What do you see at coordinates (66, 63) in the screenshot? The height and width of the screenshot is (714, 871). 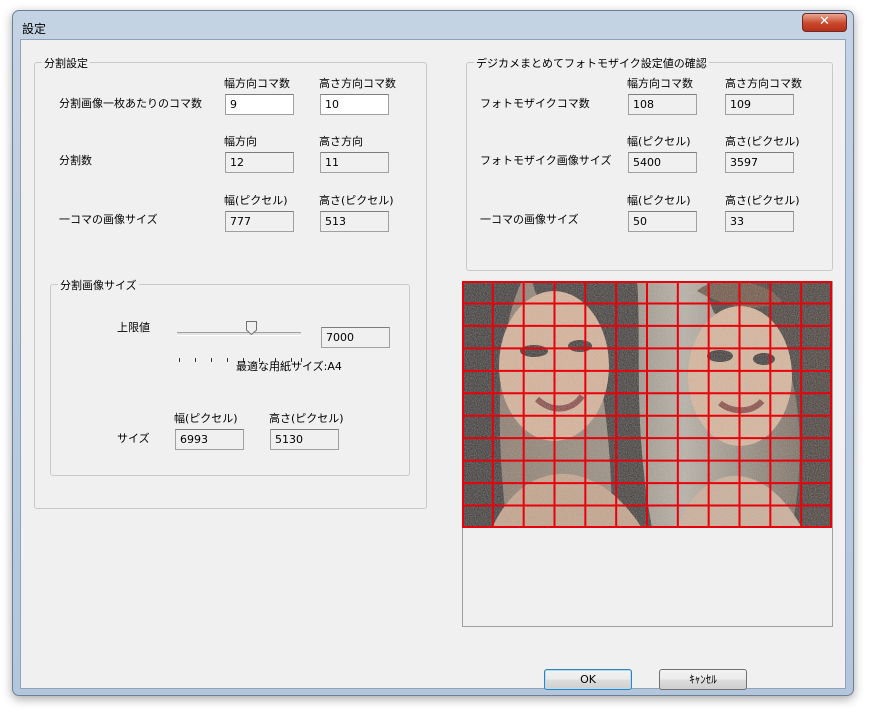 I see `split-settings-legend: 分割設定` at bounding box center [66, 63].